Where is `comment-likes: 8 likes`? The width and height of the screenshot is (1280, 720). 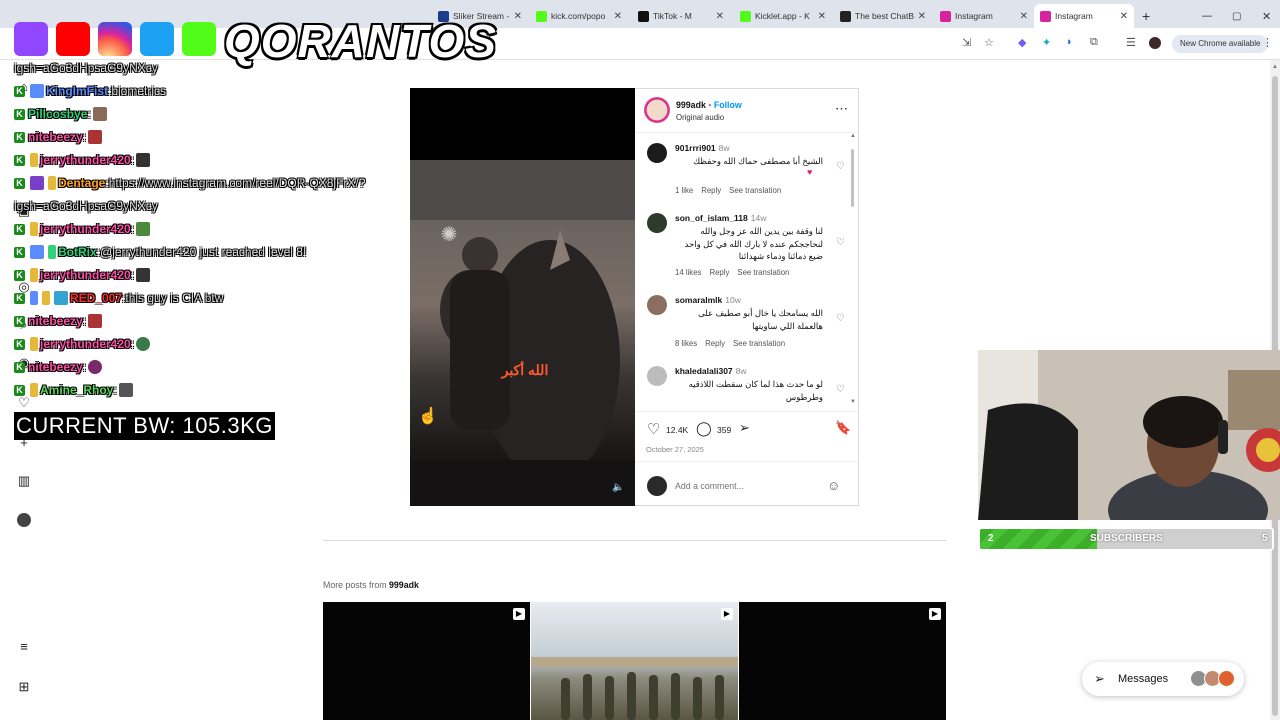
comment-likes: 8 likes is located at coordinates (686, 343).